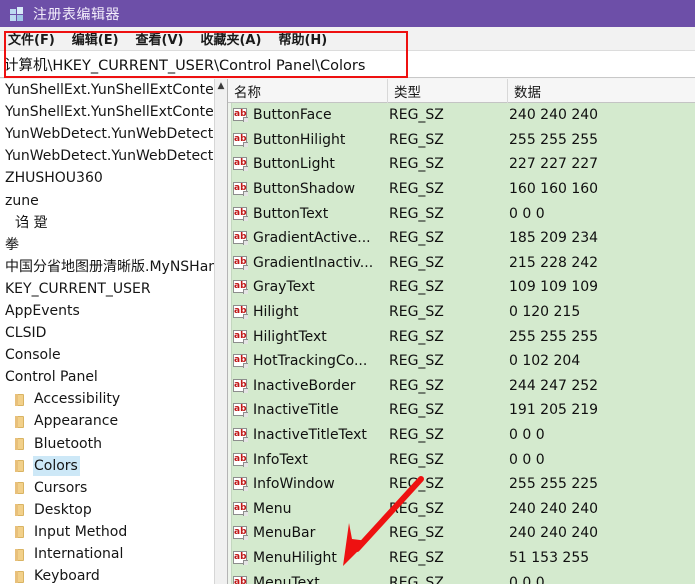  Describe the element at coordinates (107, 510) in the screenshot. I see `tree-item: Desktop` at that location.